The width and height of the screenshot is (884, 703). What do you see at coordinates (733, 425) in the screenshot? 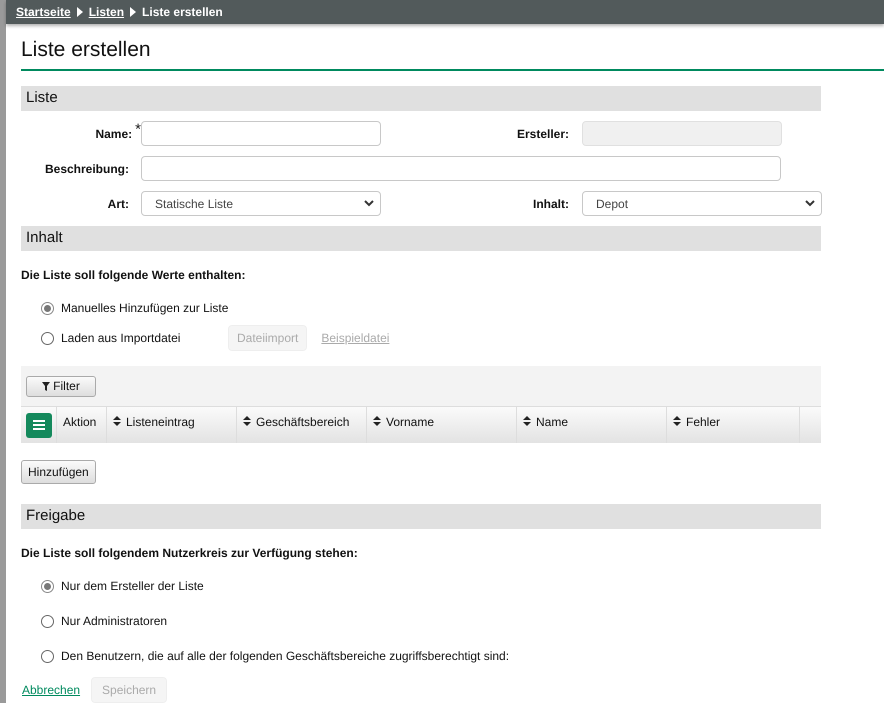
I see `column-header: Fehler` at bounding box center [733, 425].